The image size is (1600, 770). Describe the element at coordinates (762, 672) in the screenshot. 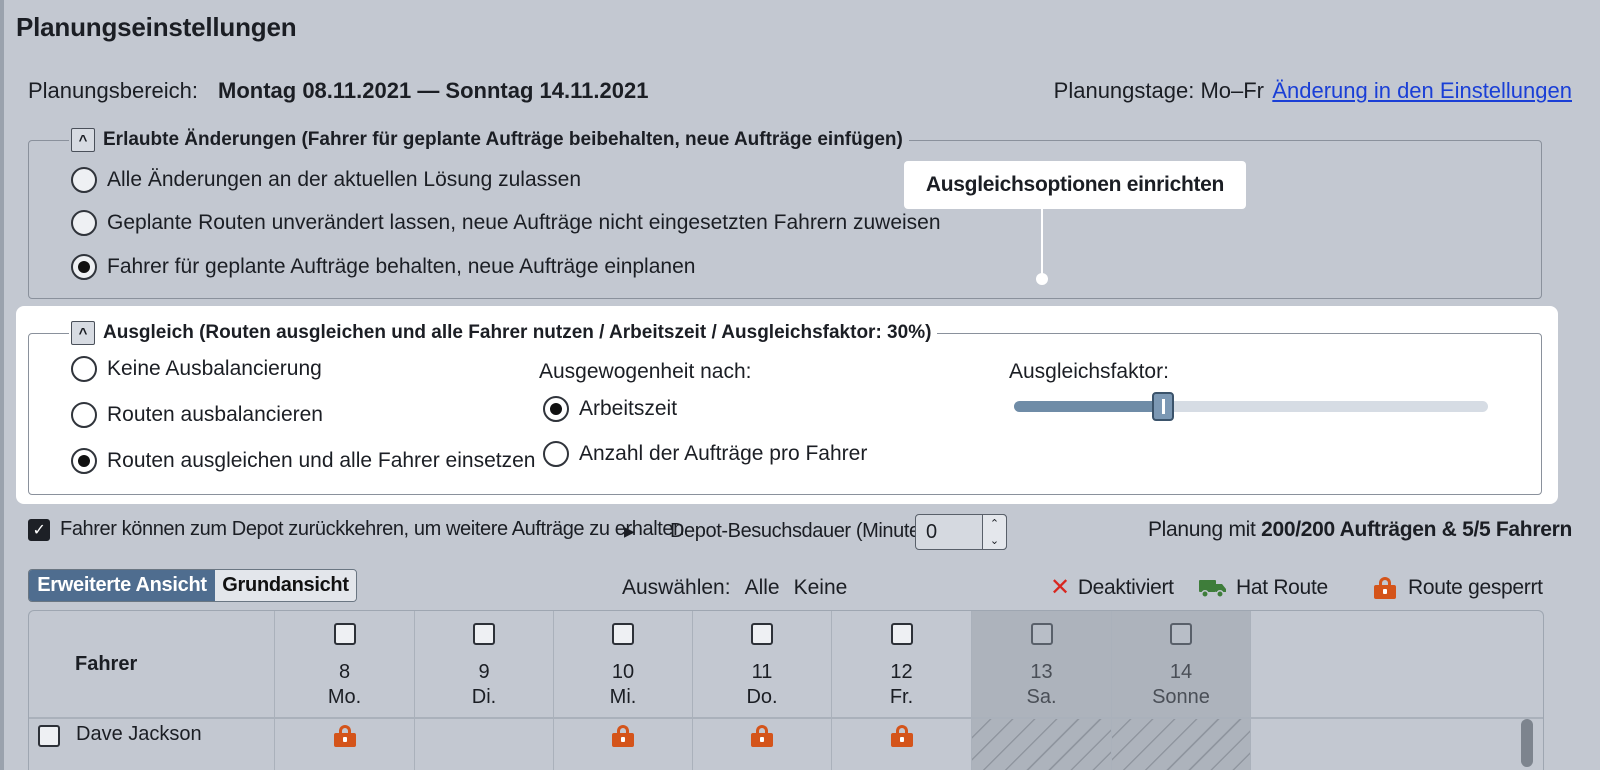

I see `day-number: 11` at that location.